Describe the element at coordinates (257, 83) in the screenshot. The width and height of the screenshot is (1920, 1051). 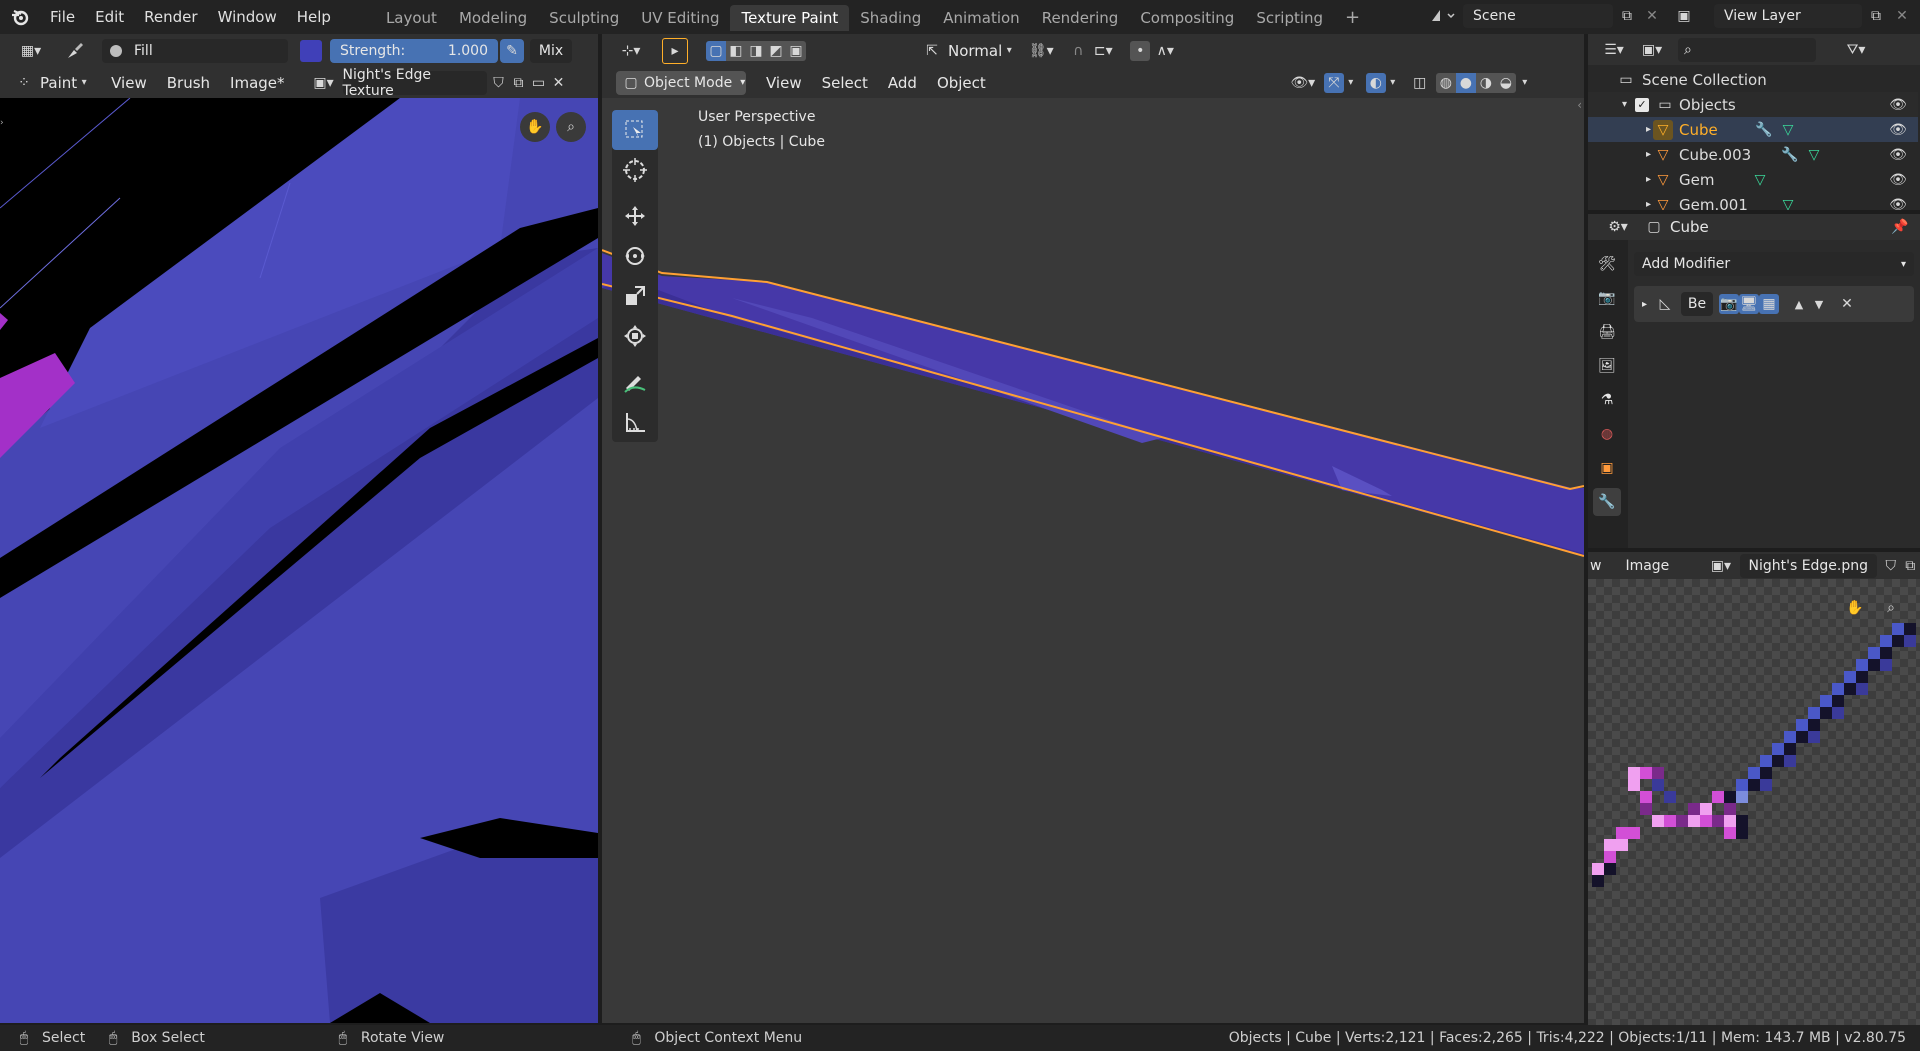
I see `menu-image: Image*` at that location.